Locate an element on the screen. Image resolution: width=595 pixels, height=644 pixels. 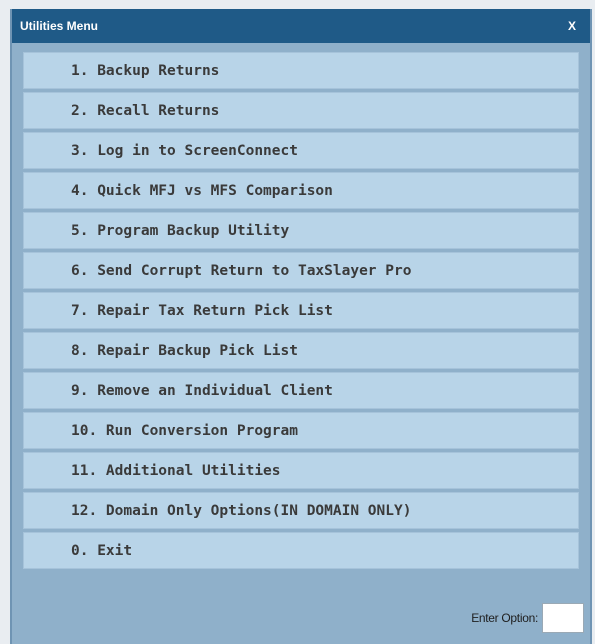
menu-item-domain-only: 12. Domain Only Options(IN DOMAIN ONLY) is located at coordinates (301, 510).